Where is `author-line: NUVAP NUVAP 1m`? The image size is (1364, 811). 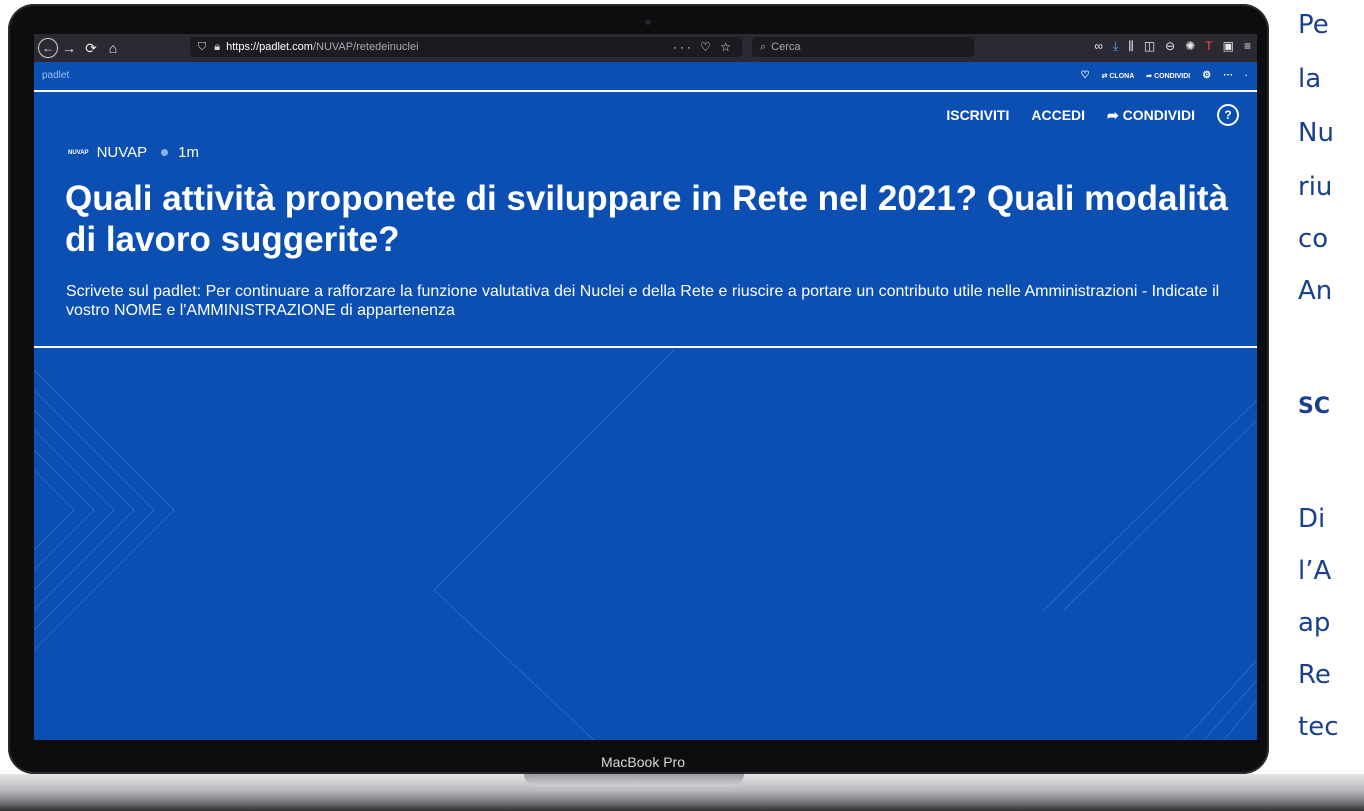
author-line: NUVAP NUVAP 1m is located at coordinates (133, 152).